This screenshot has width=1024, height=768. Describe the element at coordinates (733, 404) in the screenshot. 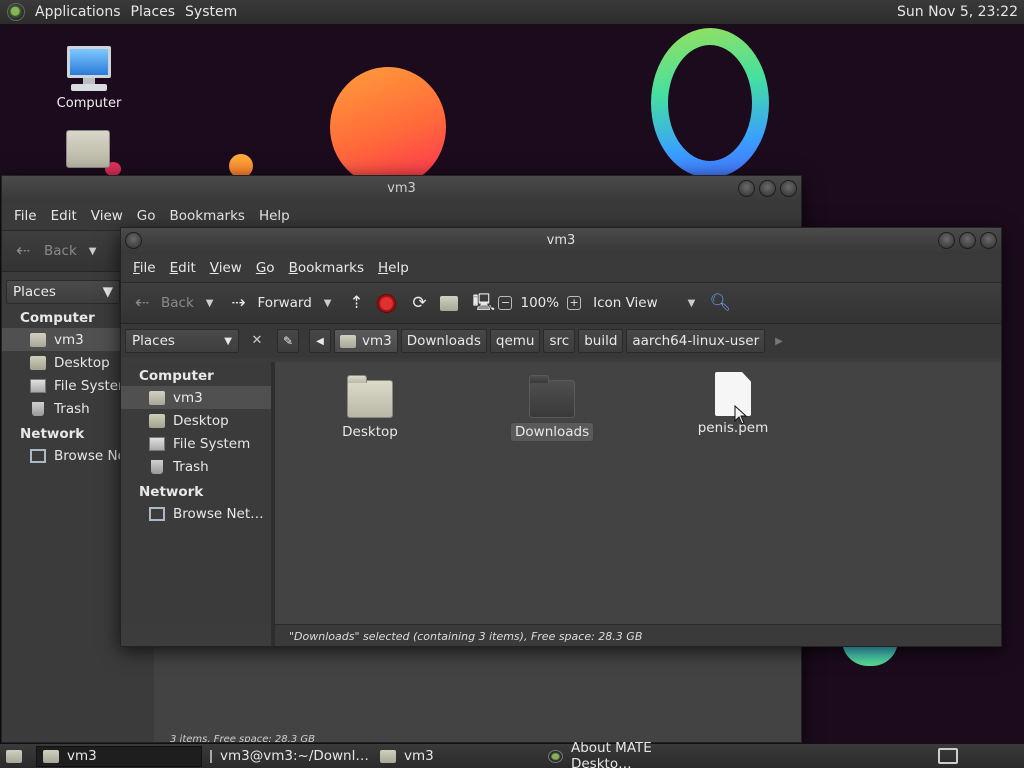

I see `file-item-penis-pem: penis.pem` at that location.